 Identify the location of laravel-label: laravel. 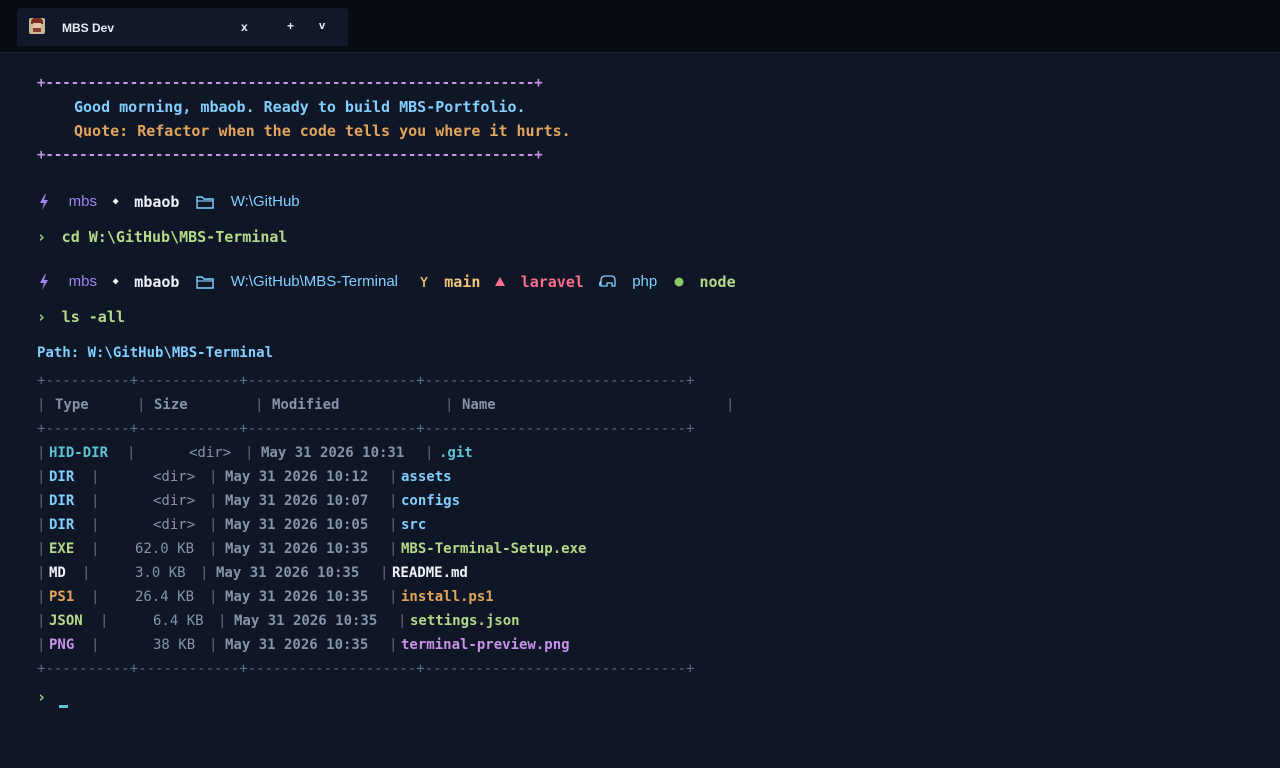
(552, 281).